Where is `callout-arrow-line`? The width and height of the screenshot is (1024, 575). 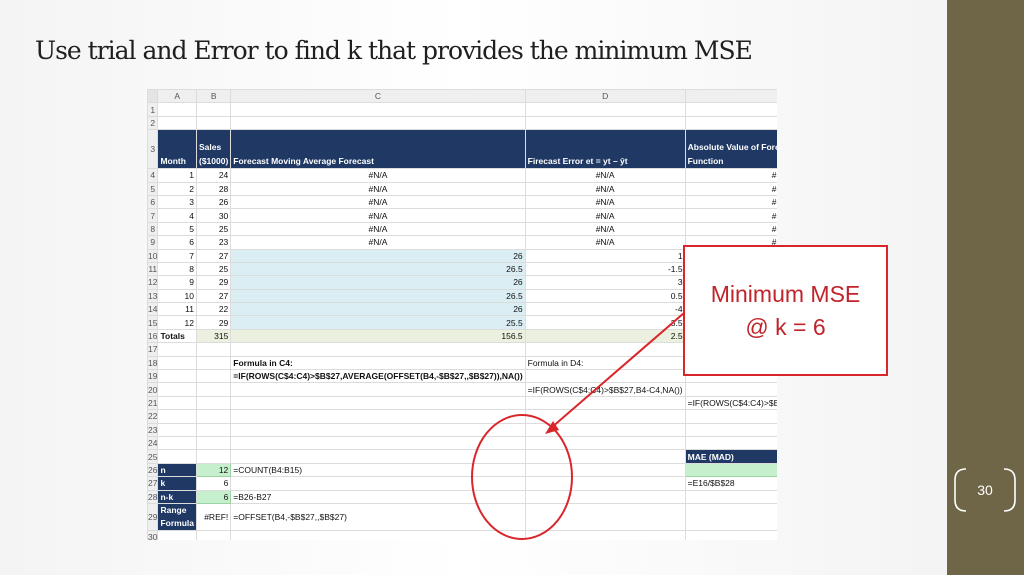
callout-arrow-line is located at coordinates (617, 370).